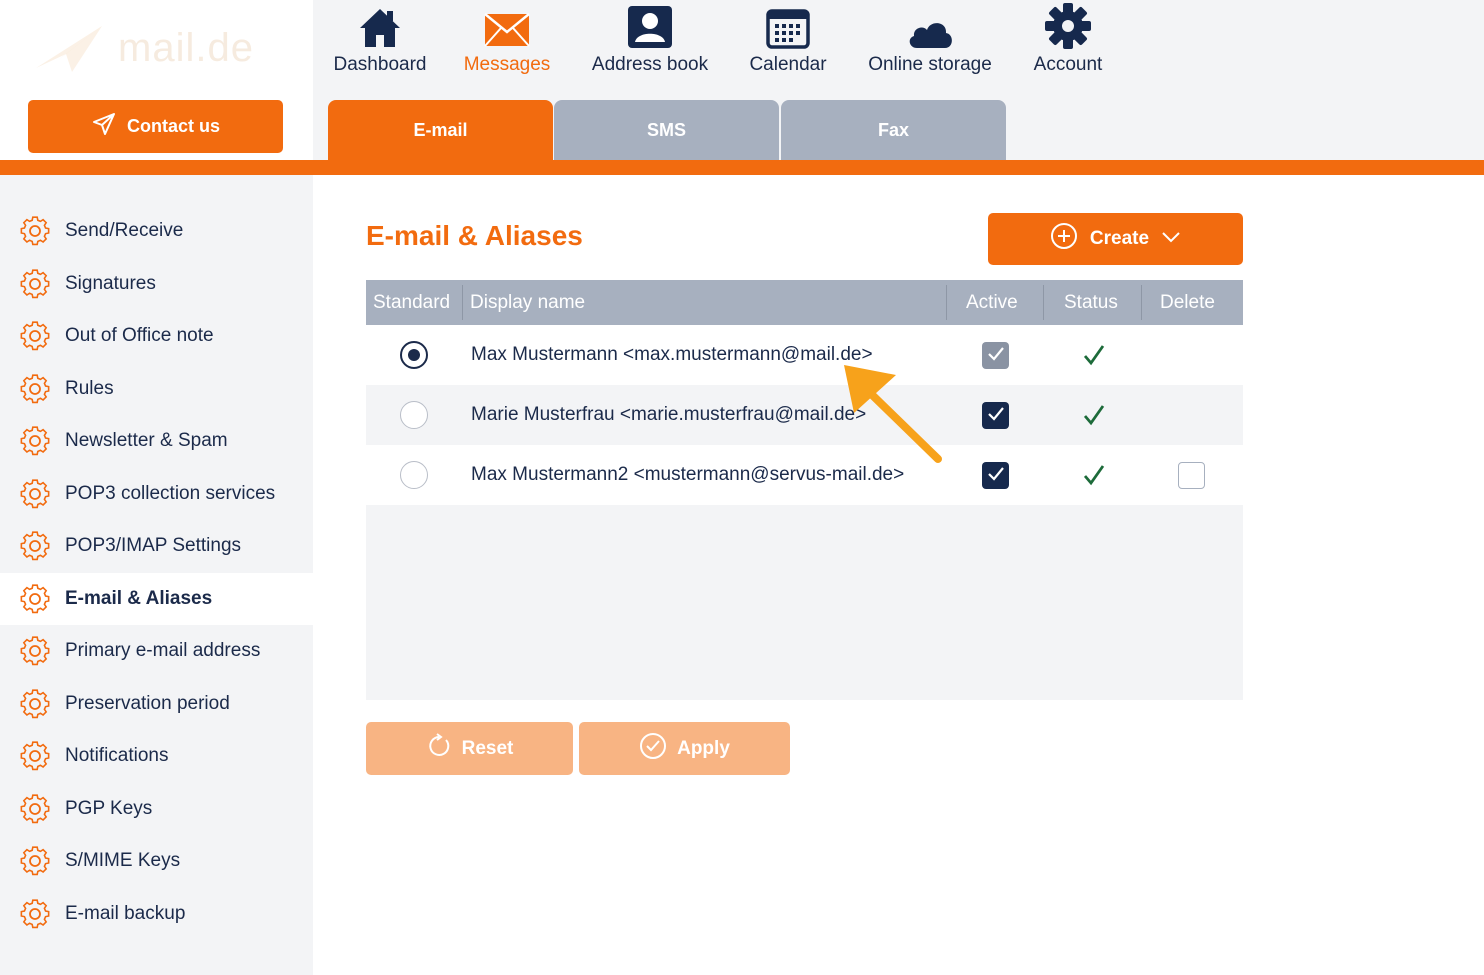 The width and height of the screenshot is (1484, 975). Describe the element at coordinates (1091, 302) in the screenshot. I see `header-status: Status` at that location.